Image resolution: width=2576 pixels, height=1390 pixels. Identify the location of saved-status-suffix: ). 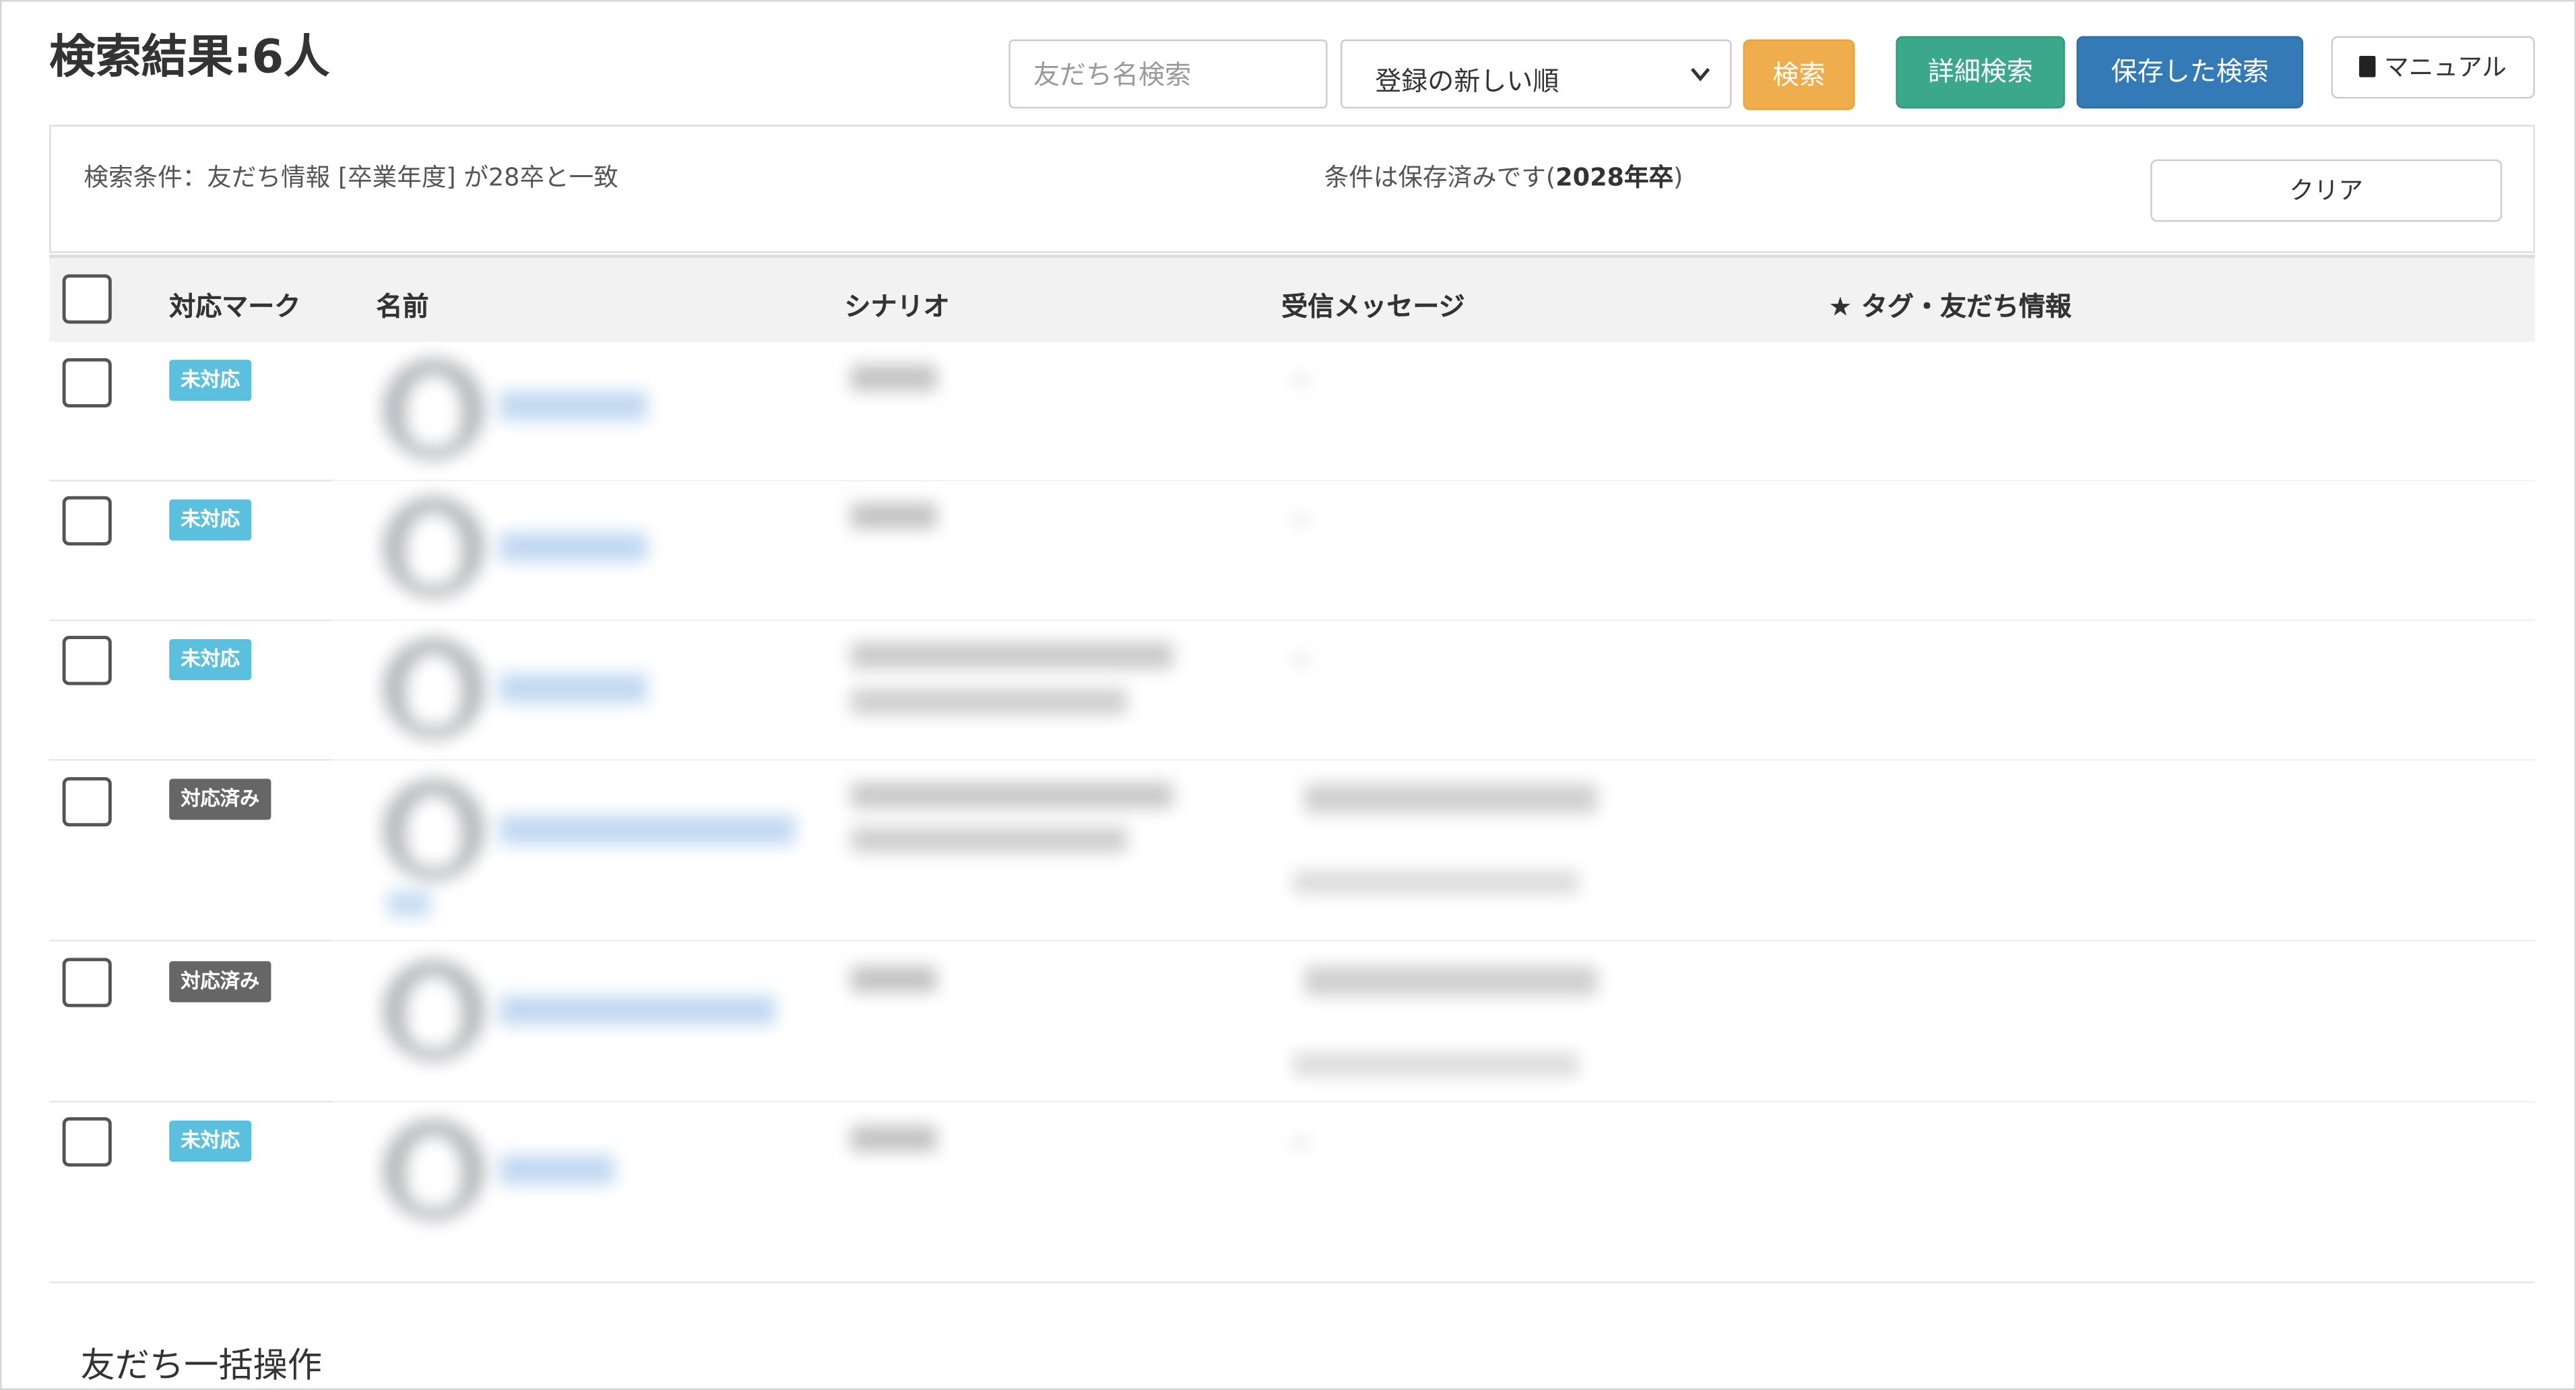
(1678, 177).